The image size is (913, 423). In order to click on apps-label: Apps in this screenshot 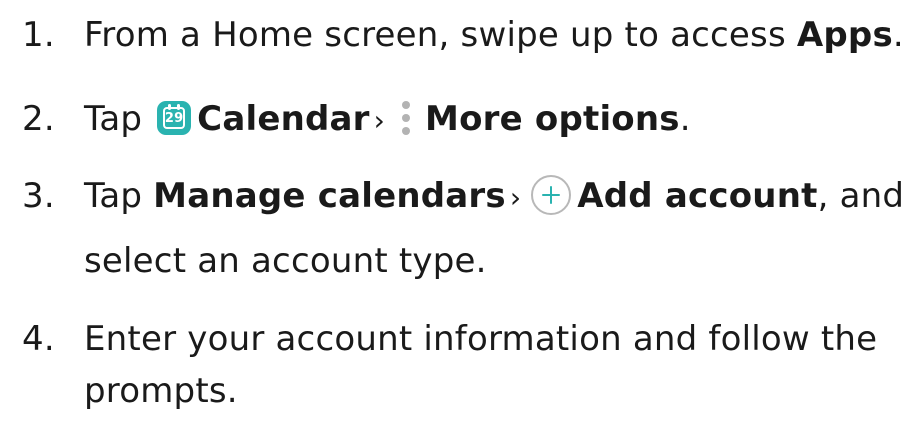, I will do `click(844, 35)`.